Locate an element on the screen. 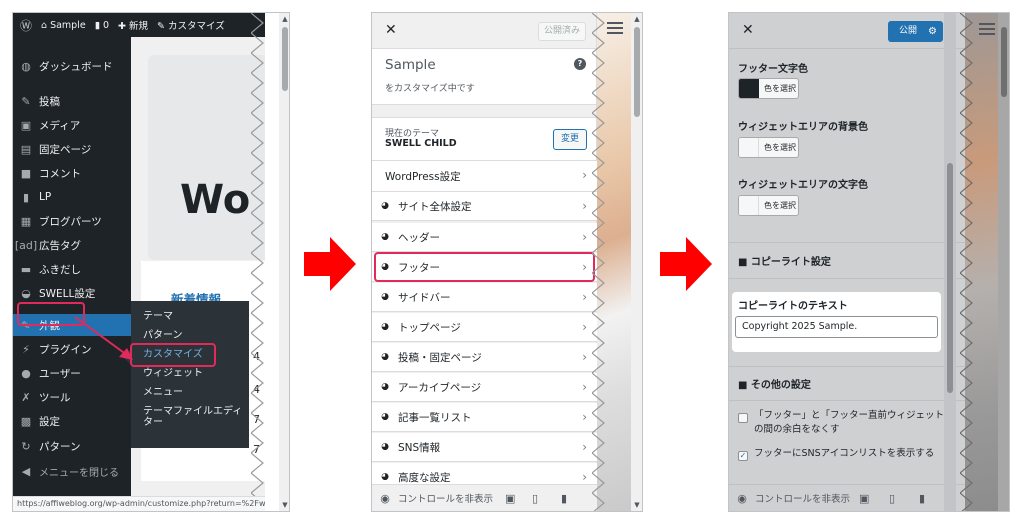 Image resolution: width=1024 pixels, height=523 pixels. site-home-link: ⌂ Sample is located at coordinates (63, 25).